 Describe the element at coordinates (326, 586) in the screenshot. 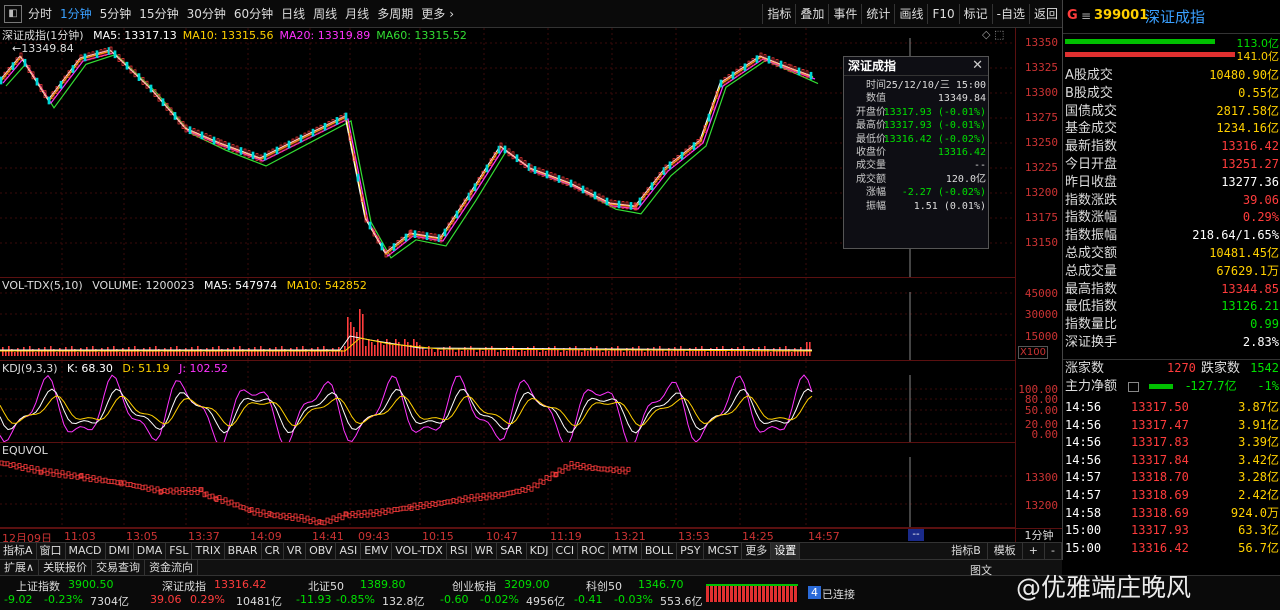

I see `status-index-name: 北证50` at that location.